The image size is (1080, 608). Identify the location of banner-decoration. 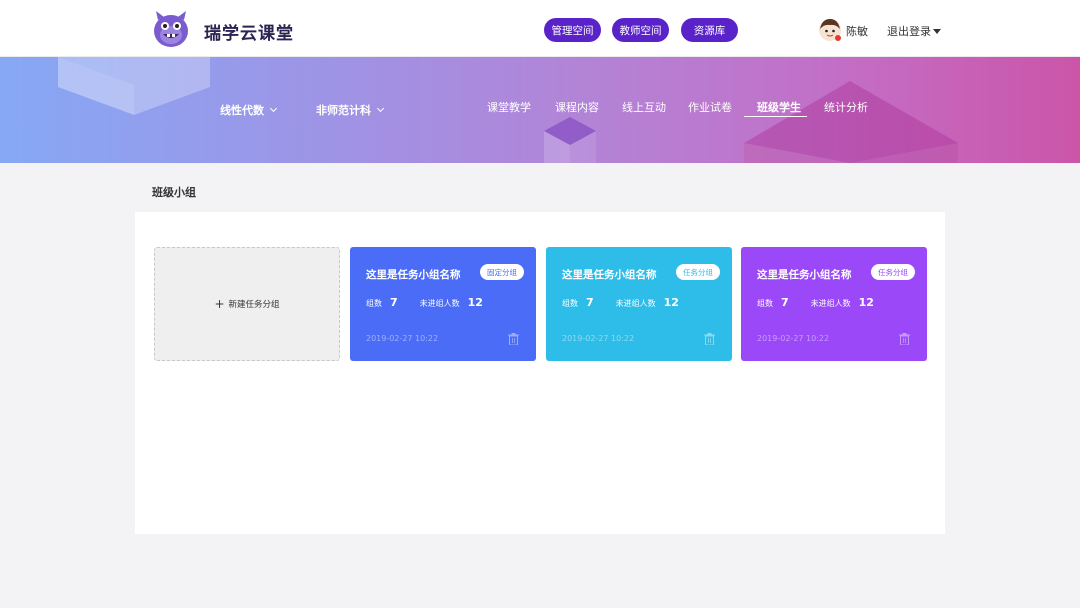
(508, 110).